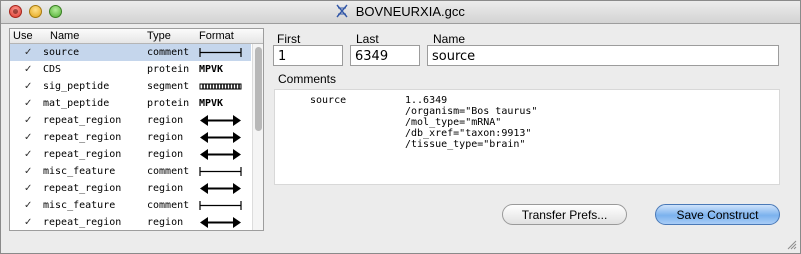 This screenshot has height=254, width=801. I want to click on feature-name: sig_peptide, so click(76, 86).